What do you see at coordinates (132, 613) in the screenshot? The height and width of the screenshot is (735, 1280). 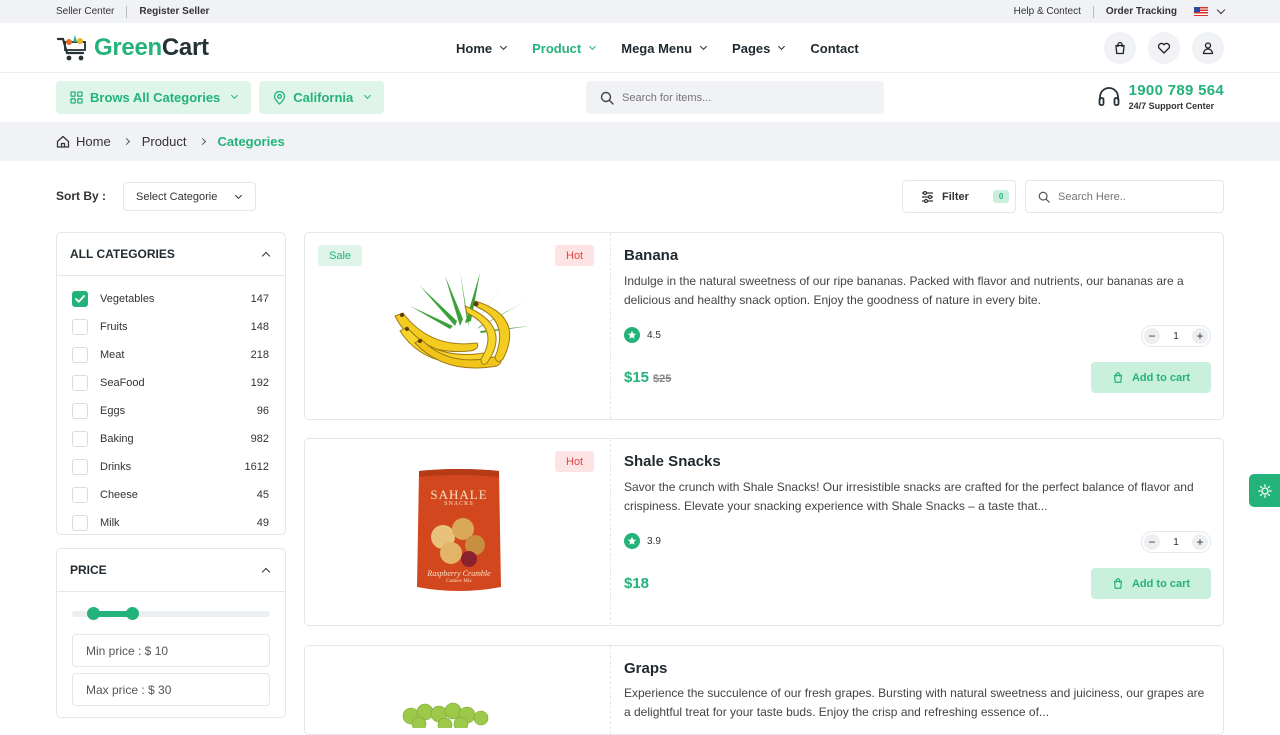 I see `price-max-handle` at bounding box center [132, 613].